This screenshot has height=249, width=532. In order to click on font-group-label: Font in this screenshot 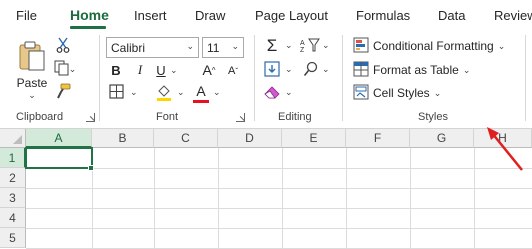, I will do `click(167, 117)`.